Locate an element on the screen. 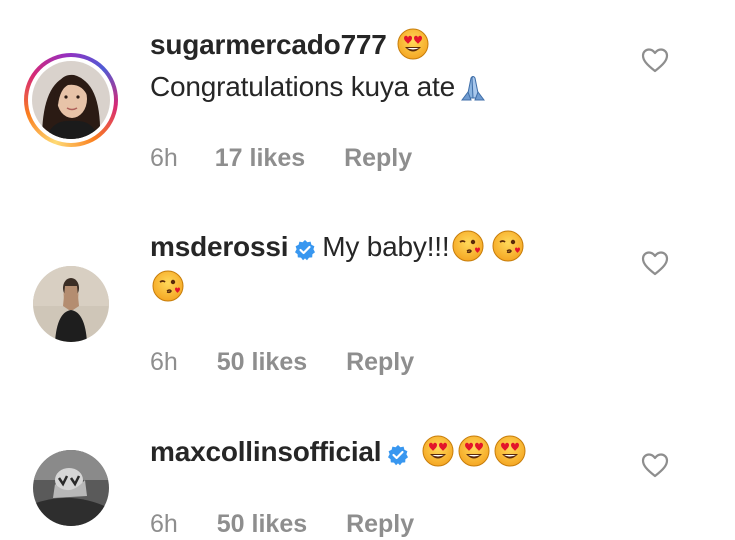  comment-header: sugarmercado777 is located at coordinates (289, 45).